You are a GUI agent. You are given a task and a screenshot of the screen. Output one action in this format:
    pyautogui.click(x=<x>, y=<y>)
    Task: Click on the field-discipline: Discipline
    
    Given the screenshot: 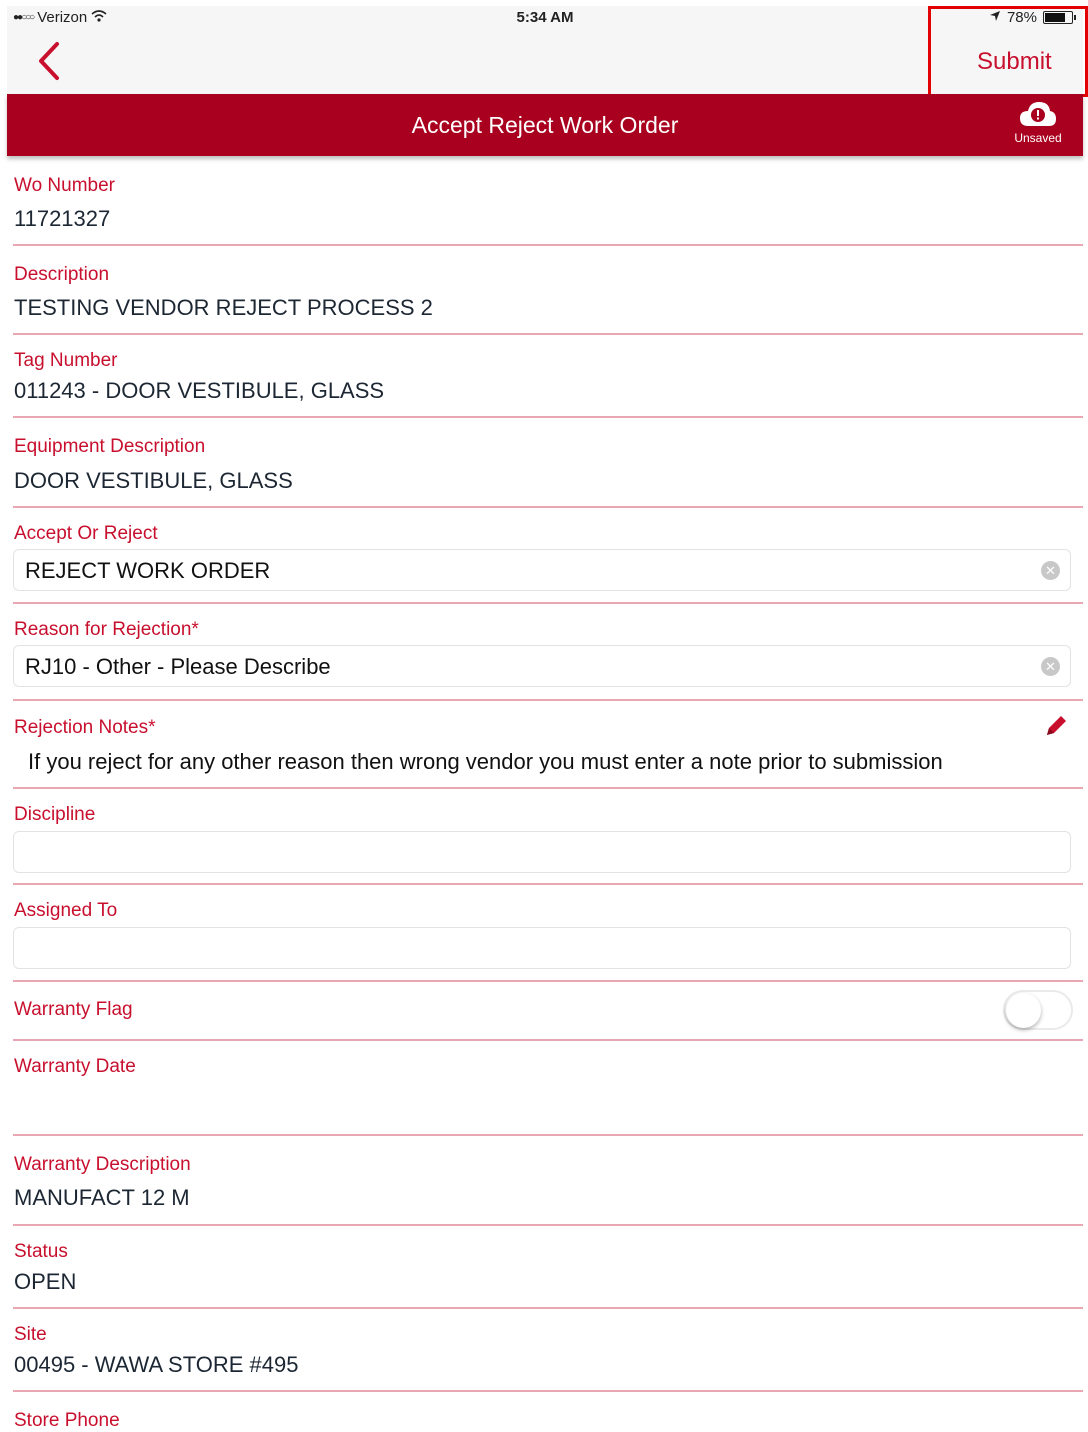 What is the action you would take?
    pyautogui.click(x=548, y=837)
    